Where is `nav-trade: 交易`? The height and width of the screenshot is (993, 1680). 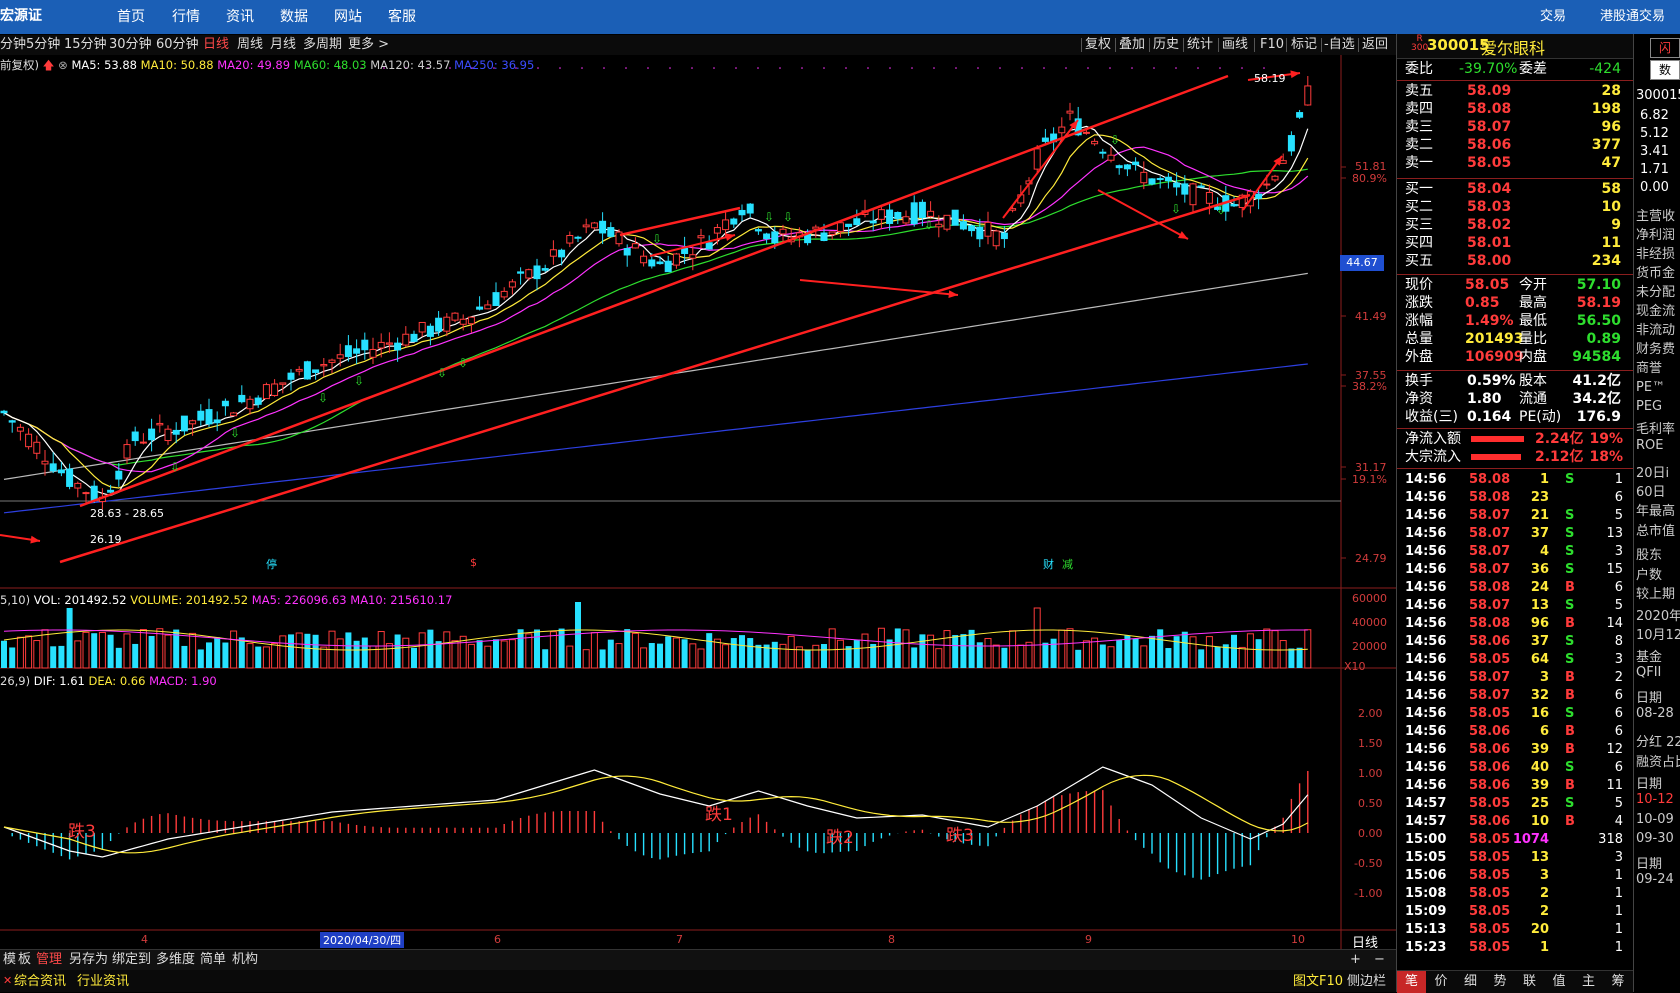
nav-trade: 交易 is located at coordinates (1553, 17).